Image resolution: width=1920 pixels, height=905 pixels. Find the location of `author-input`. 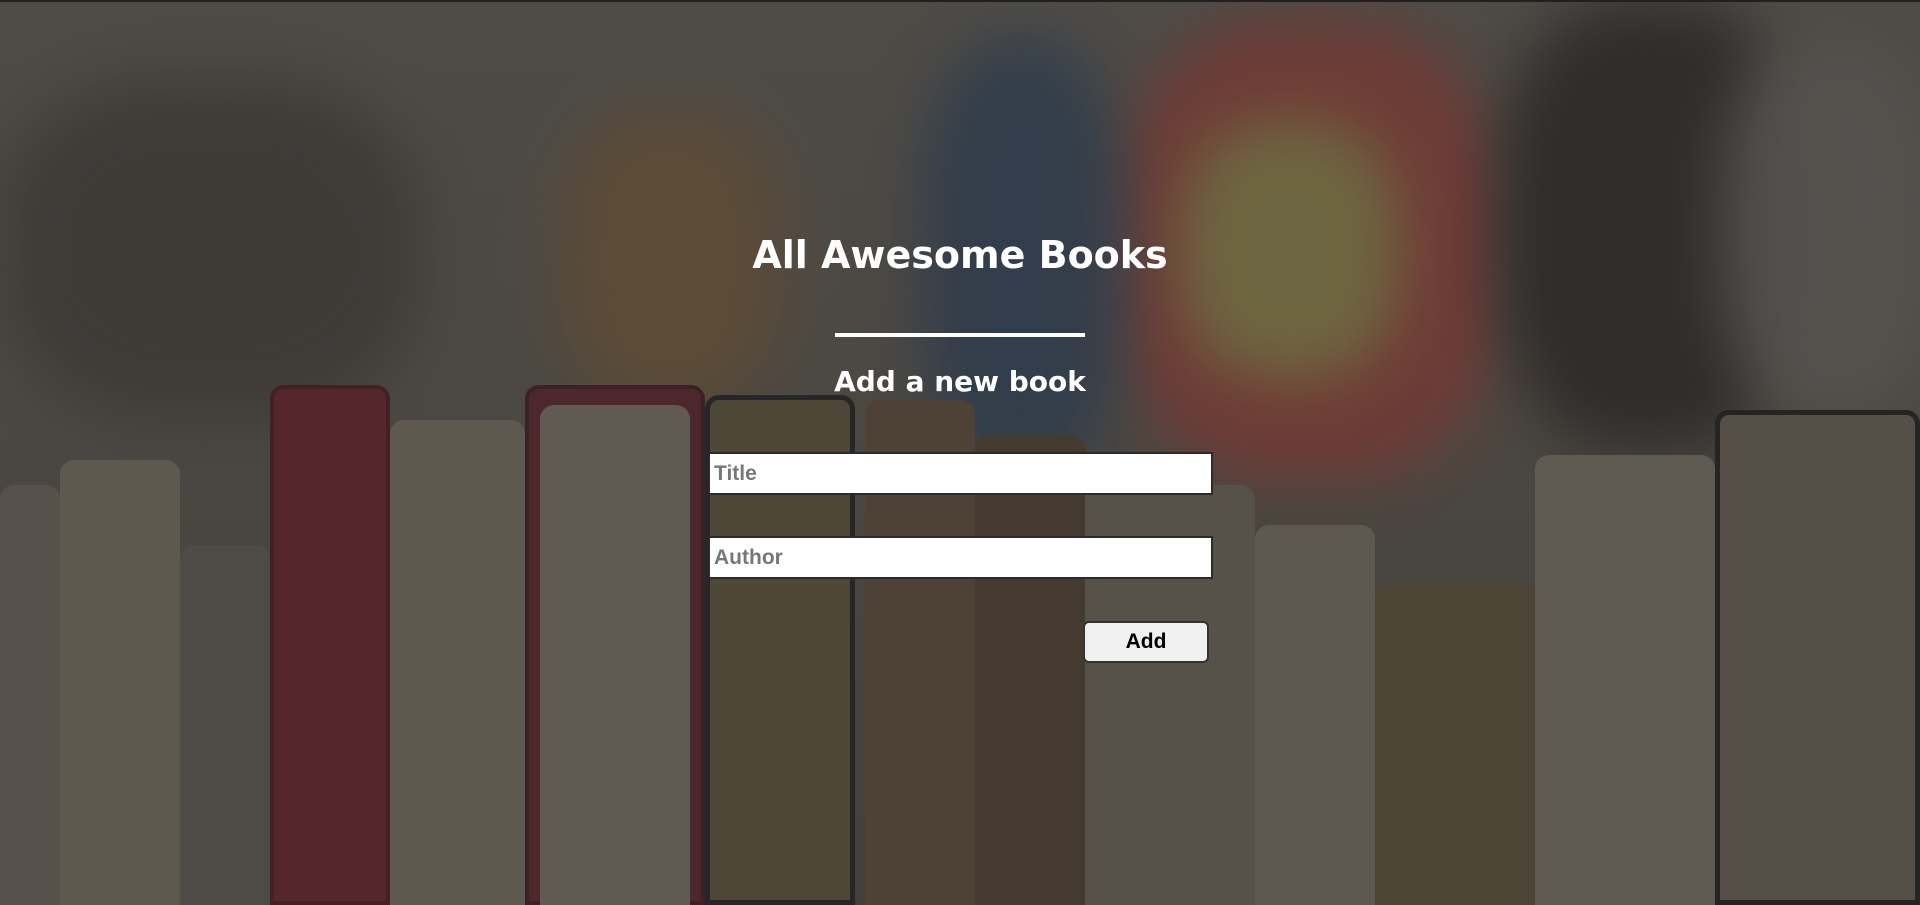

author-input is located at coordinates (960, 557).